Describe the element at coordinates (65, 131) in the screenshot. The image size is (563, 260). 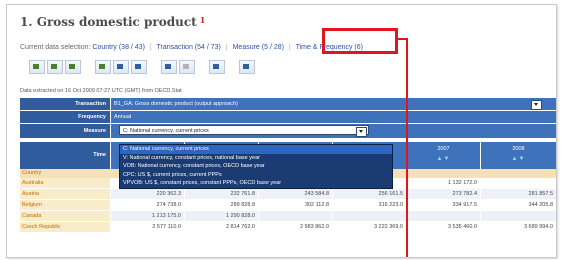
I see `measure-label: Measure` at that location.